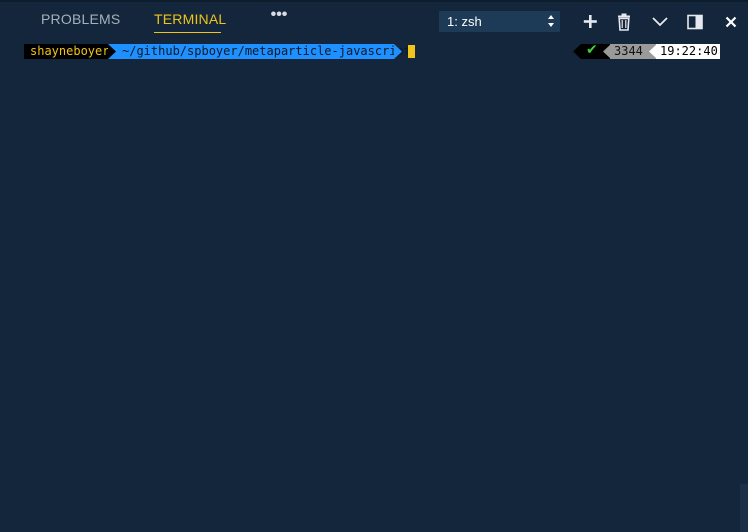 This screenshot has height=532, width=748. I want to click on prompt-path-segment: ~/github/spboyer/metaparticle-javascript, so click(263, 51).